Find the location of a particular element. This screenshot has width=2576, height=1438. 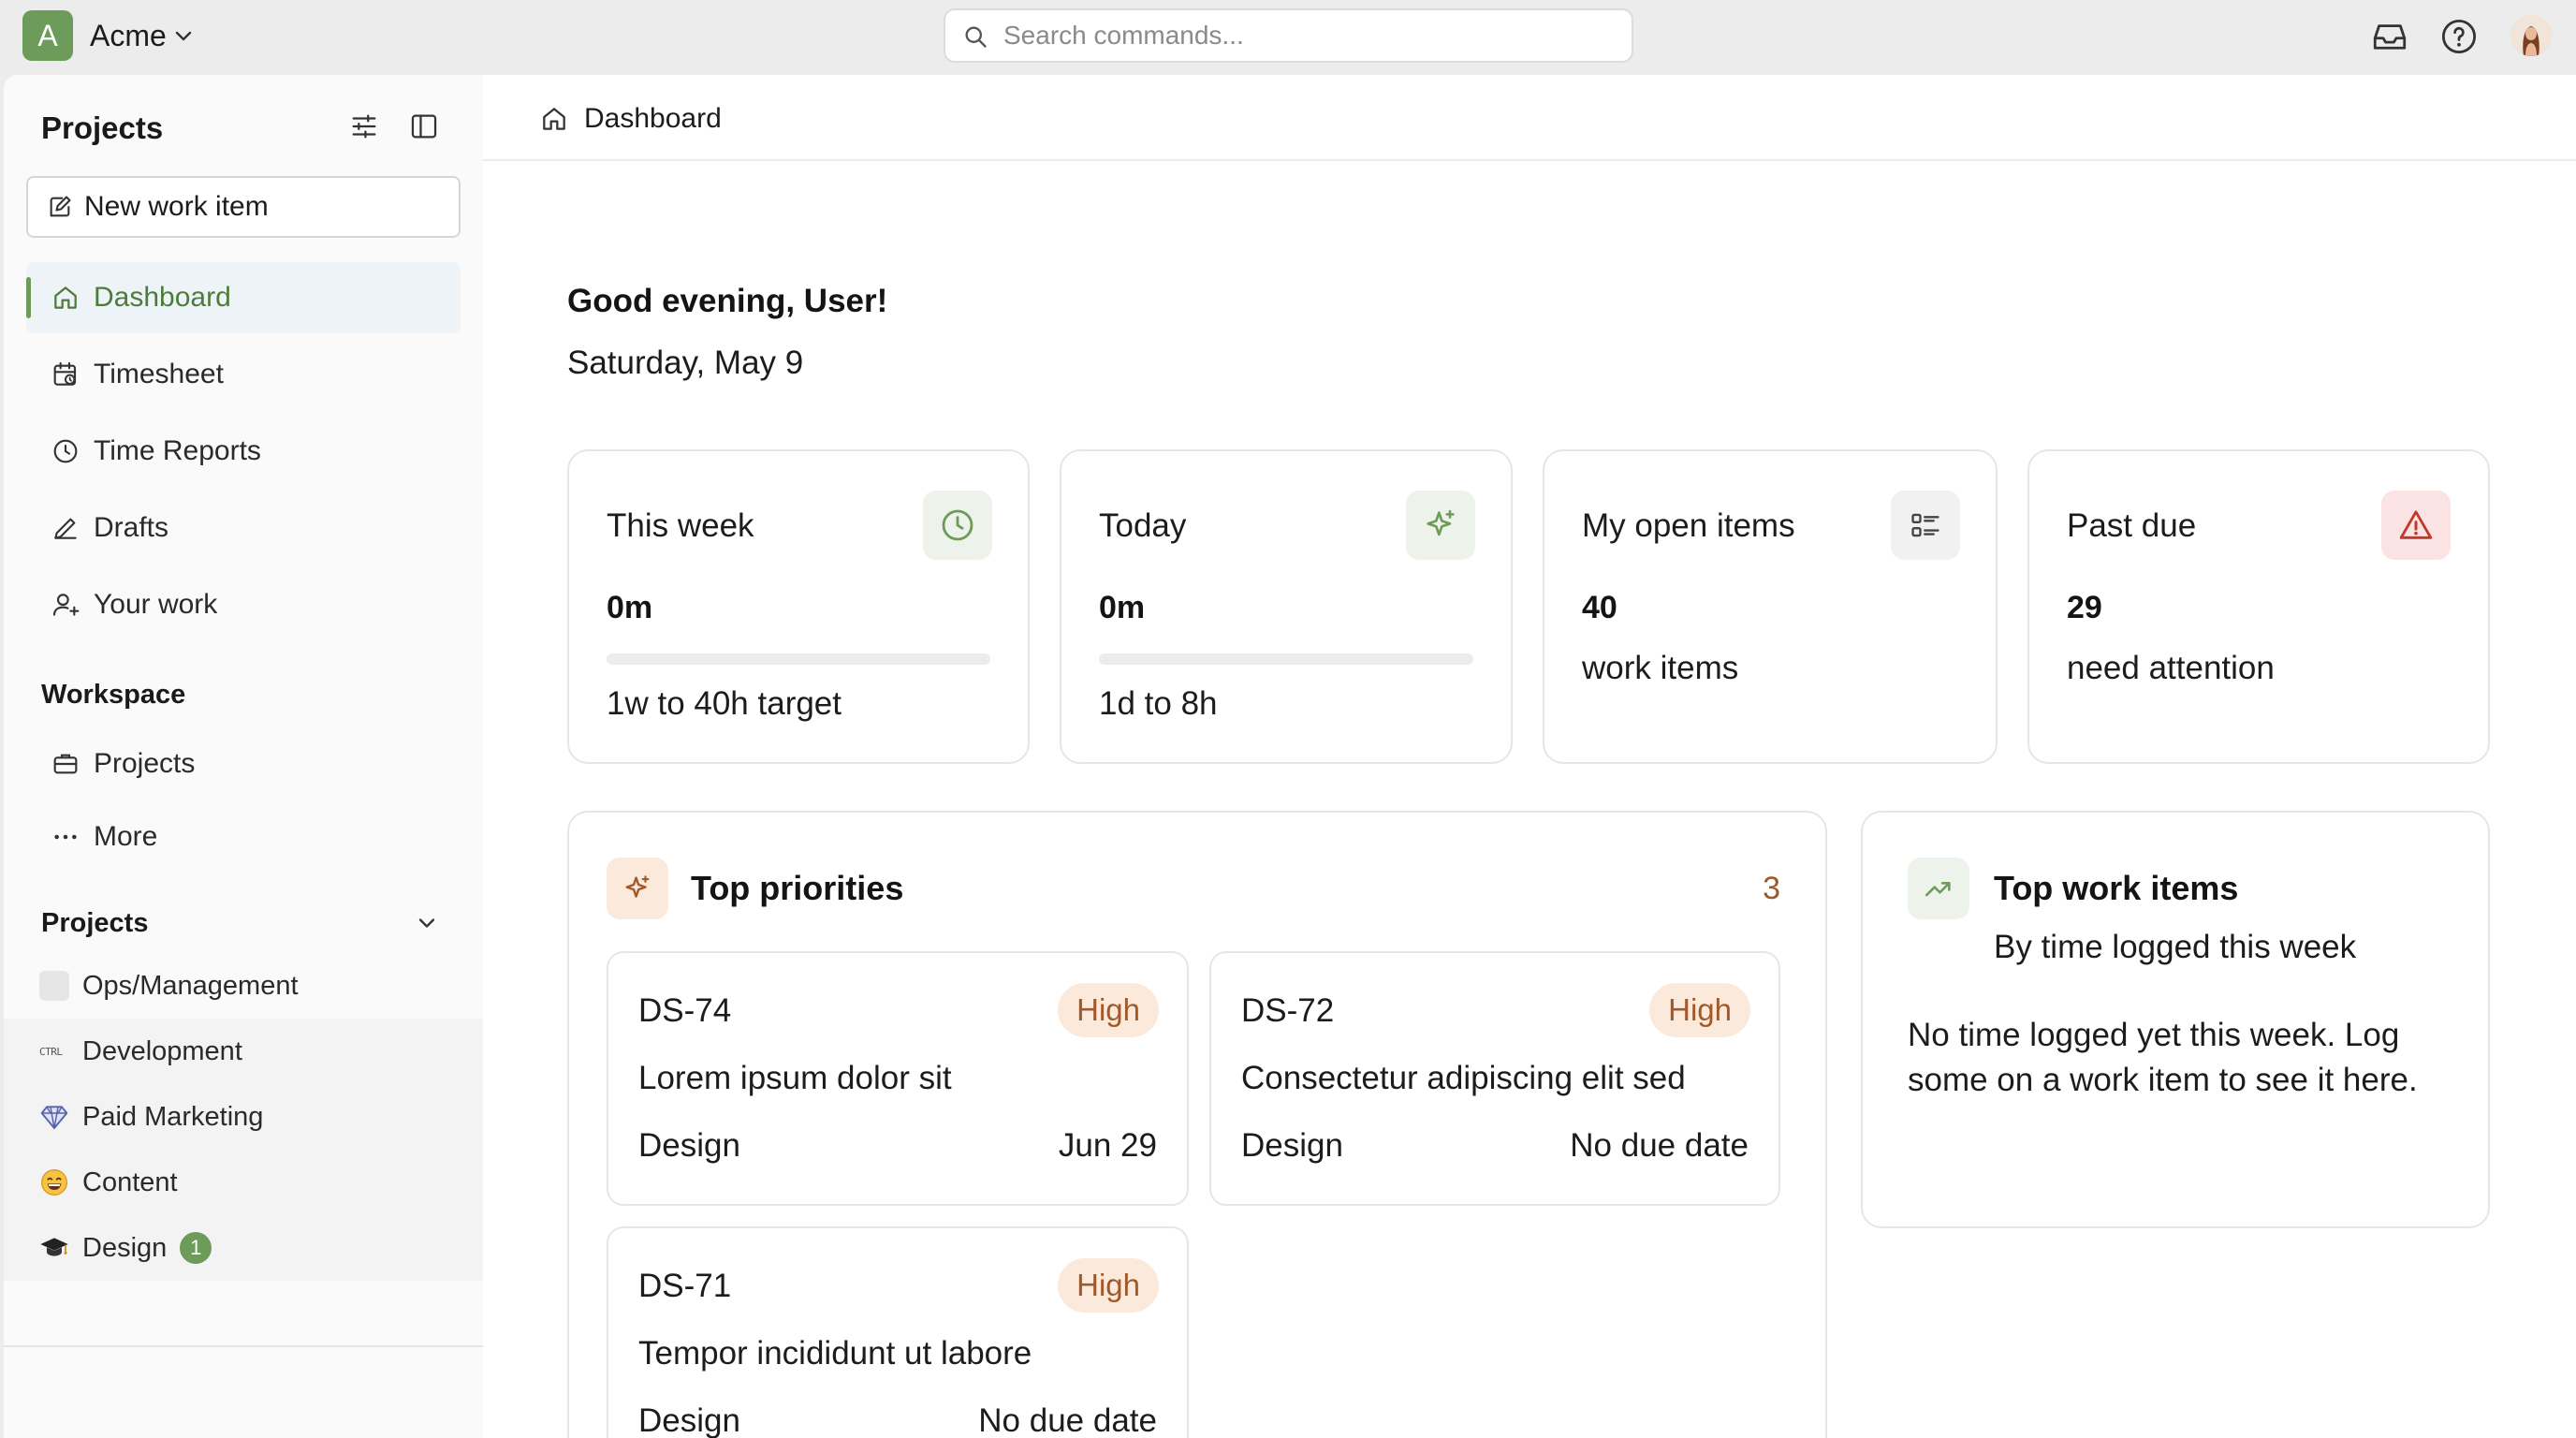

stat-label: Today is located at coordinates (1143, 525).